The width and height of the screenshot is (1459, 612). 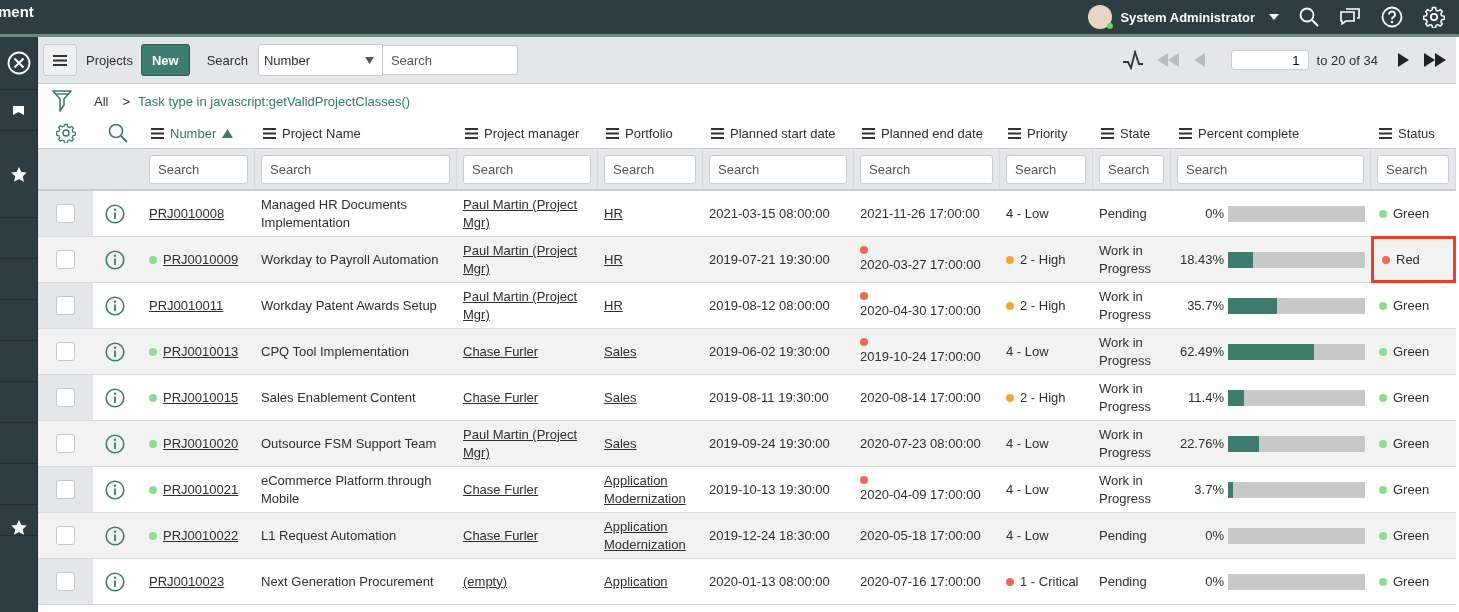 I want to click on column-header: Number, so click(x=193, y=133).